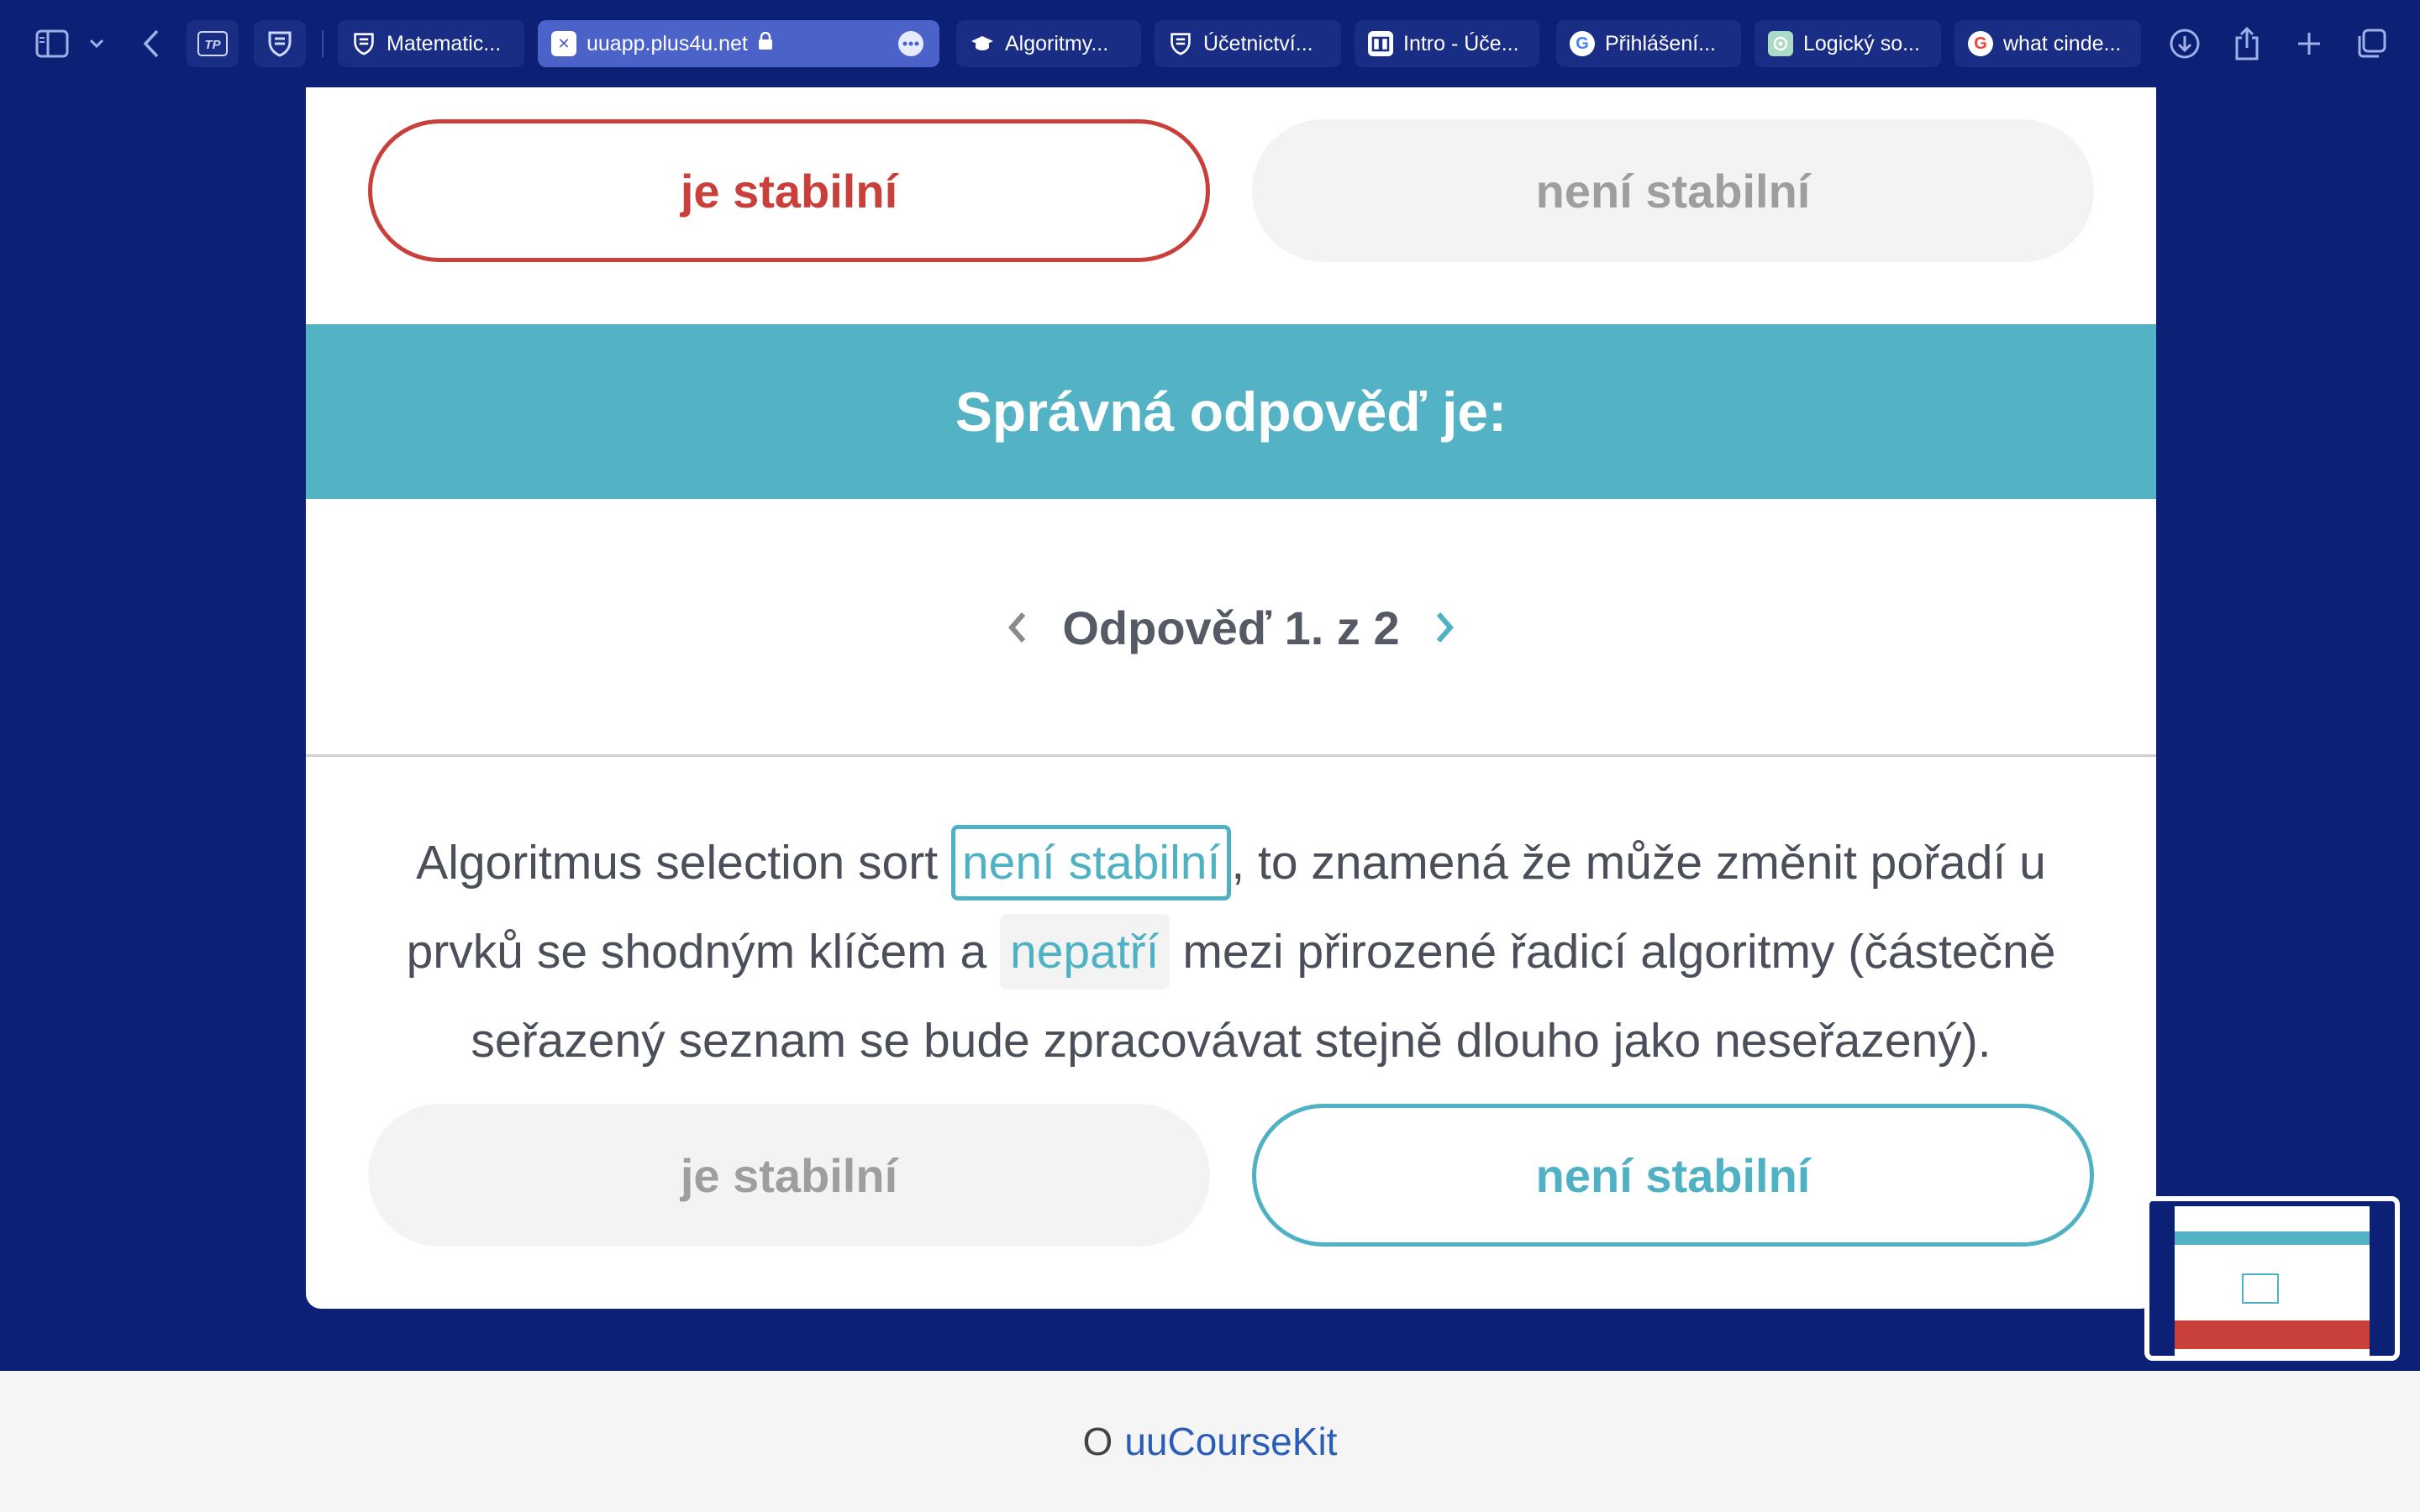 The height and width of the screenshot is (1512, 2420). Describe the element at coordinates (2272, 1238) in the screenshot. I see `thumbnail-banner` at that location.